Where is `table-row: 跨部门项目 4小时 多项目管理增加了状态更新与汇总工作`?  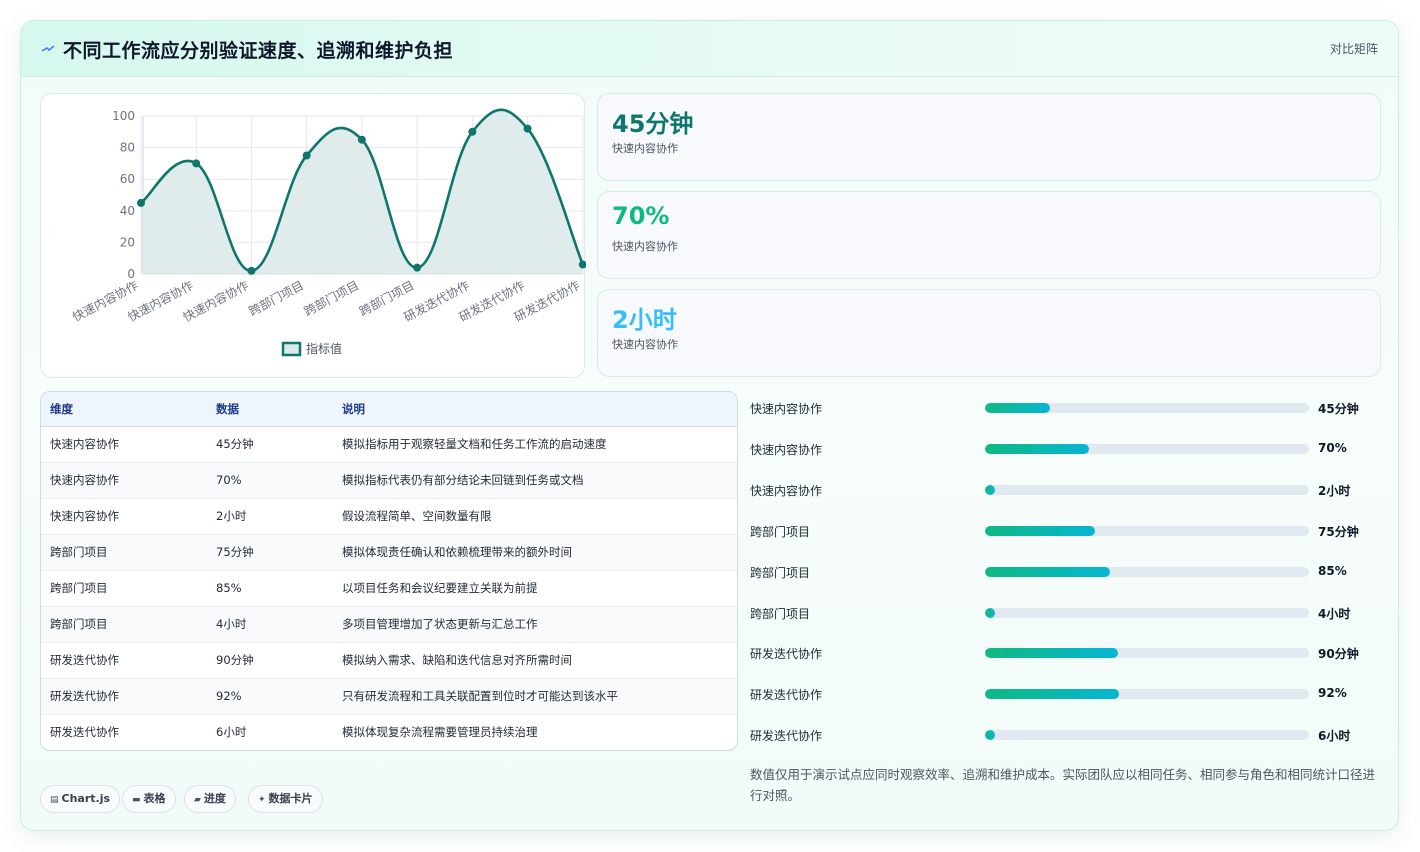
table-row: 跨部门项目 4小时 多项目管理增加了状态更新与汇总工作 is located at coordinates (389, 624).